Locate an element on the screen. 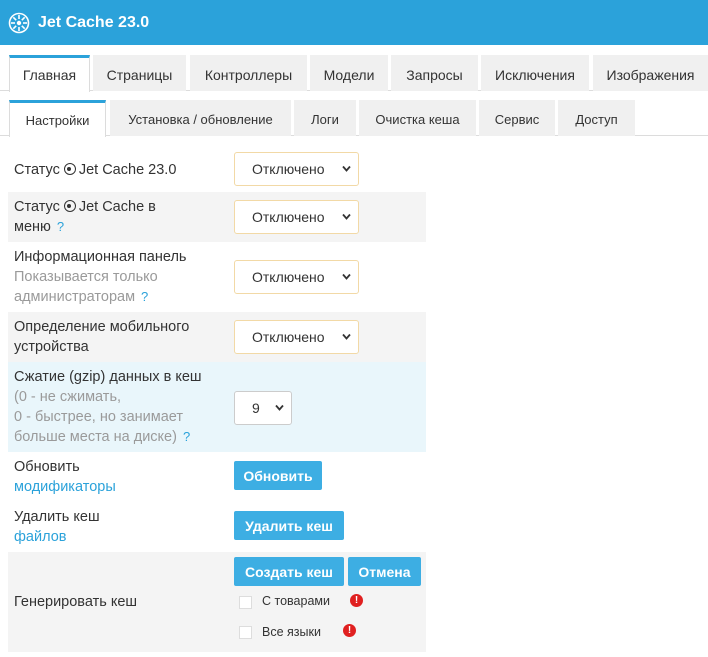 This screenshot has width=708, height=657. with-products-checkbox is located at coordinates (245, 602).